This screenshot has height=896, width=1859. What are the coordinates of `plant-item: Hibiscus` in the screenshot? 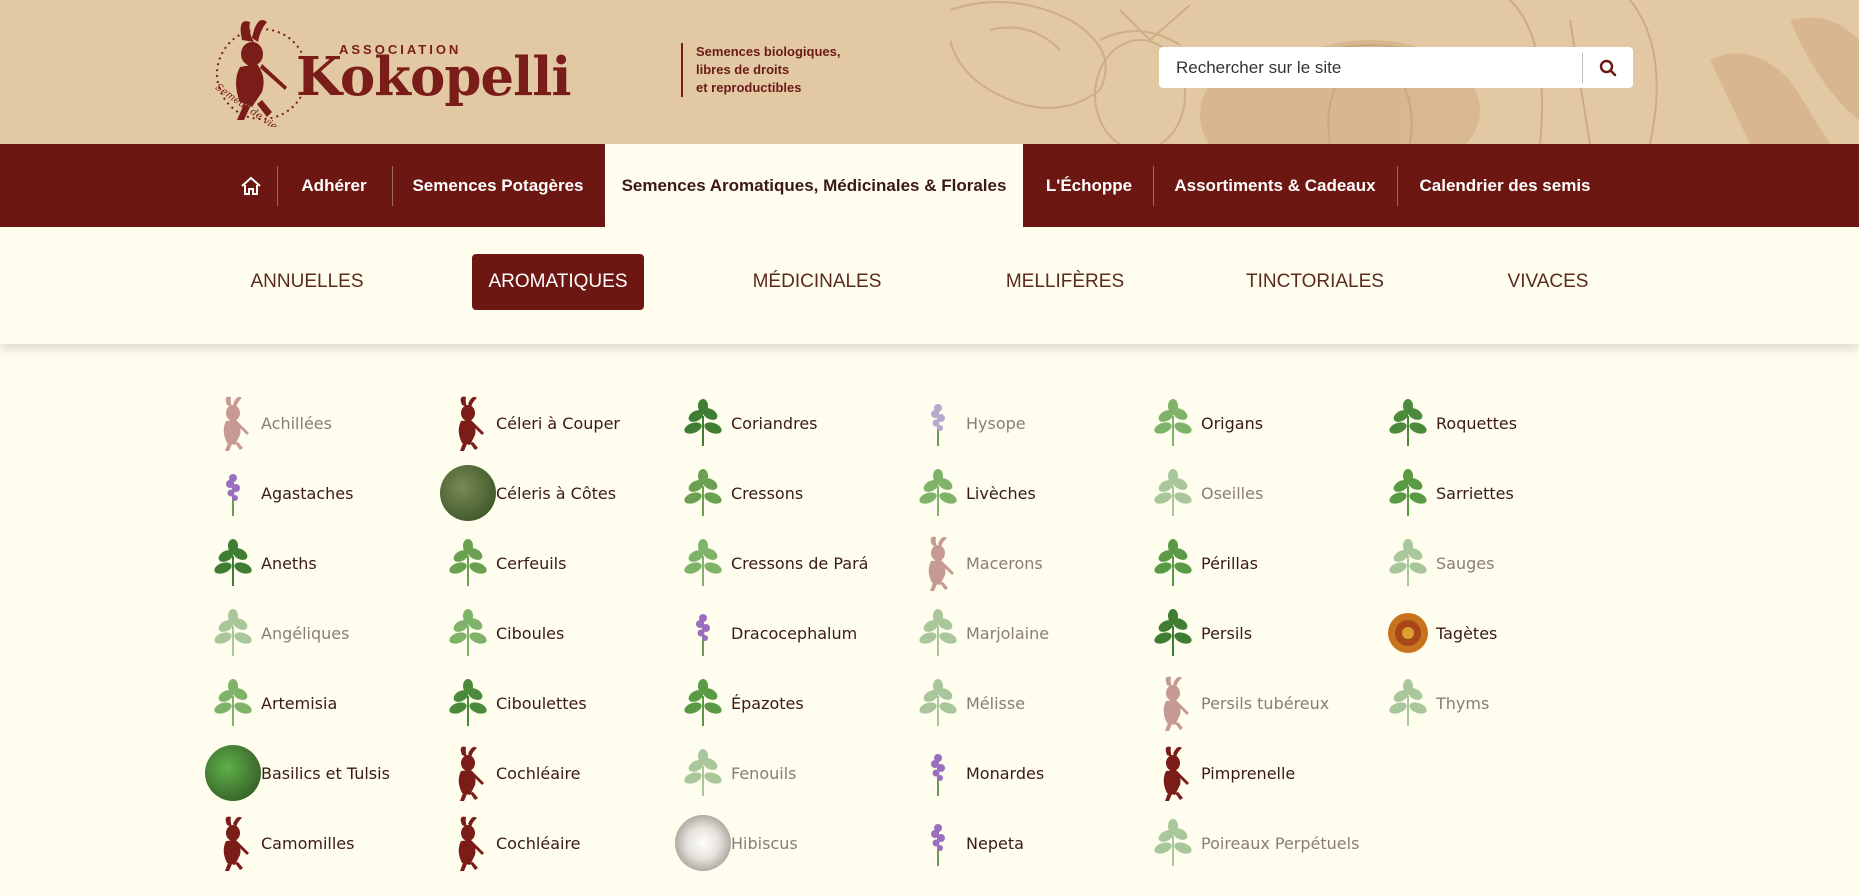 It's located at (736, 843).